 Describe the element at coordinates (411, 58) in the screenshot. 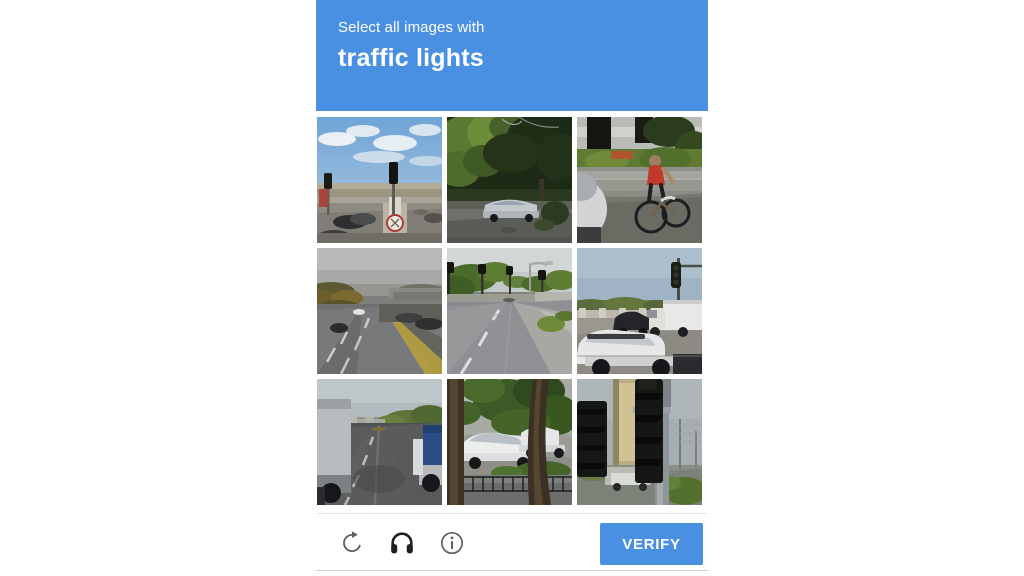

I see `captcha-target-label: traffic lights` at that location.